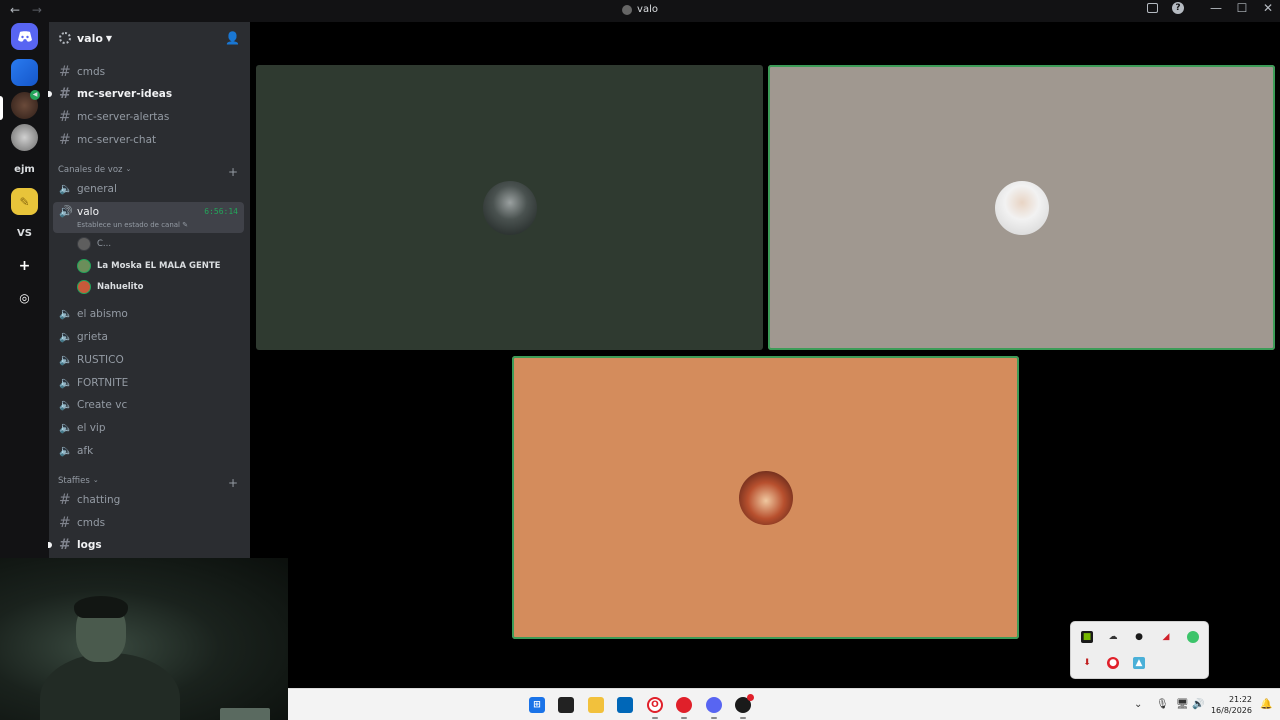  Describe the element at coordinates (35, 95) in the screenshot. I see `voice-active-icon: ◀` at that location.